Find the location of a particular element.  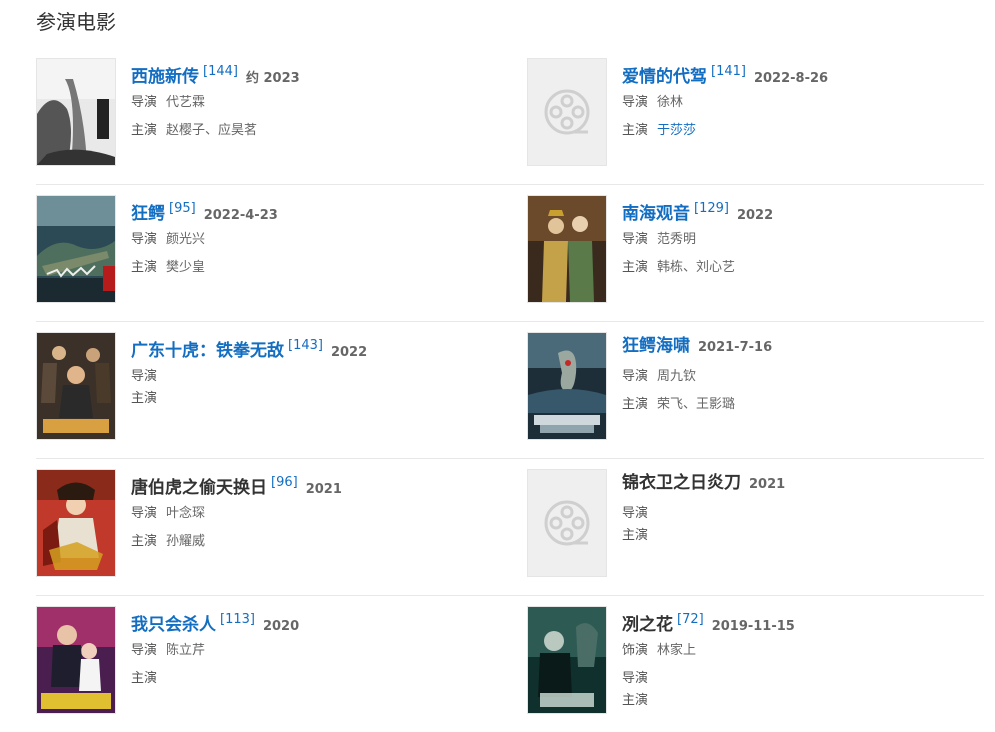

meta-value: 荣飞、王影璐 is located at coordinates (696, 404).